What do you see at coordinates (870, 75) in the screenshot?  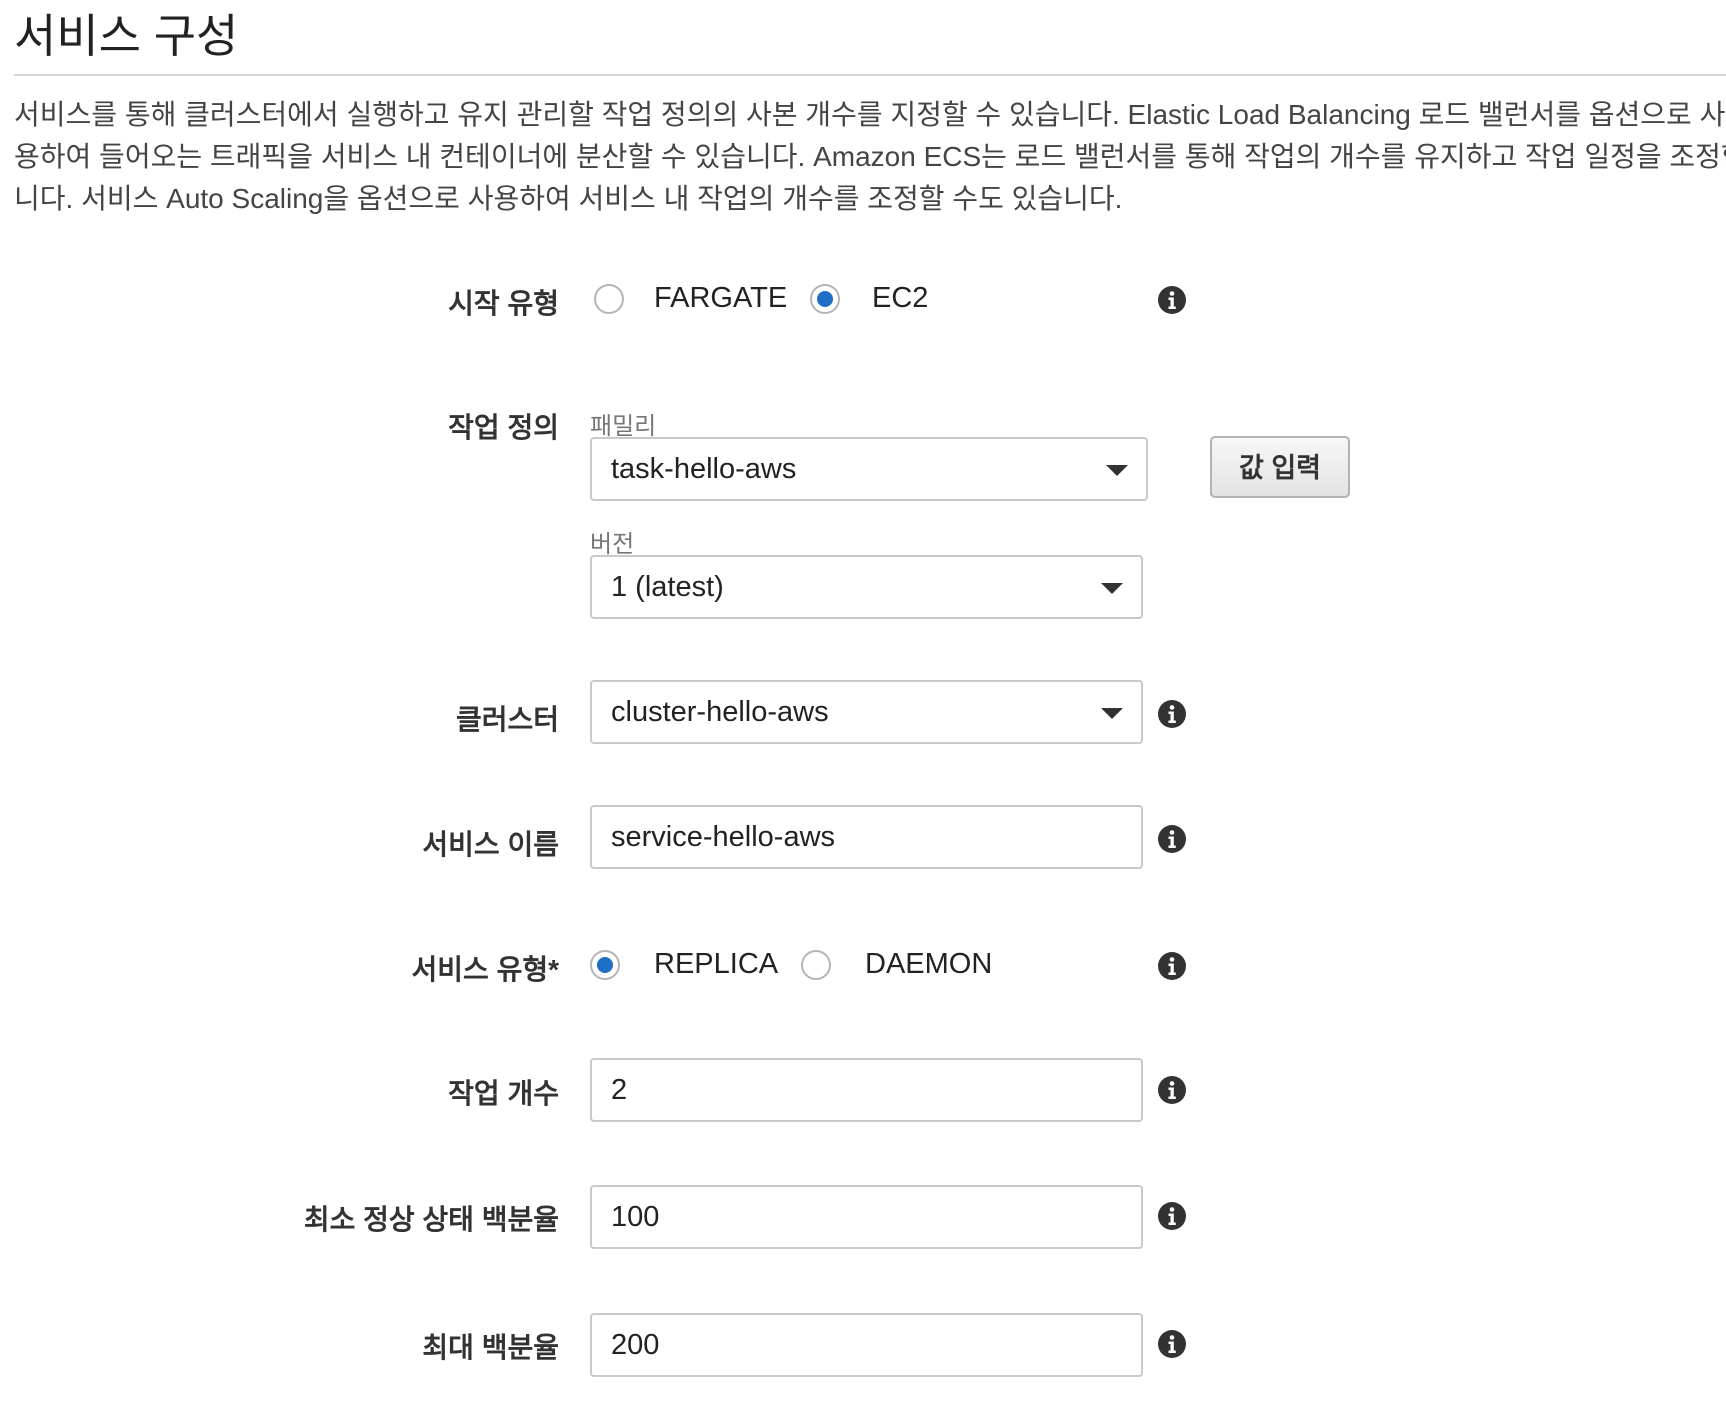 I see `title-divider` at bounding box center [870, 75].